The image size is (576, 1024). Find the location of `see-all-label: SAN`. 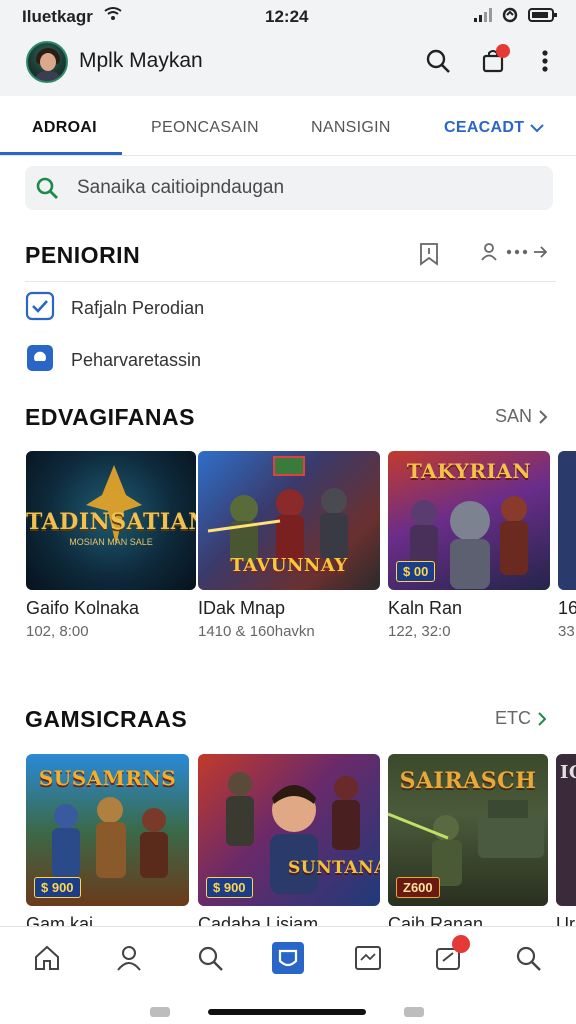

see-all-label: SAN is located at coordinates (514, 416).